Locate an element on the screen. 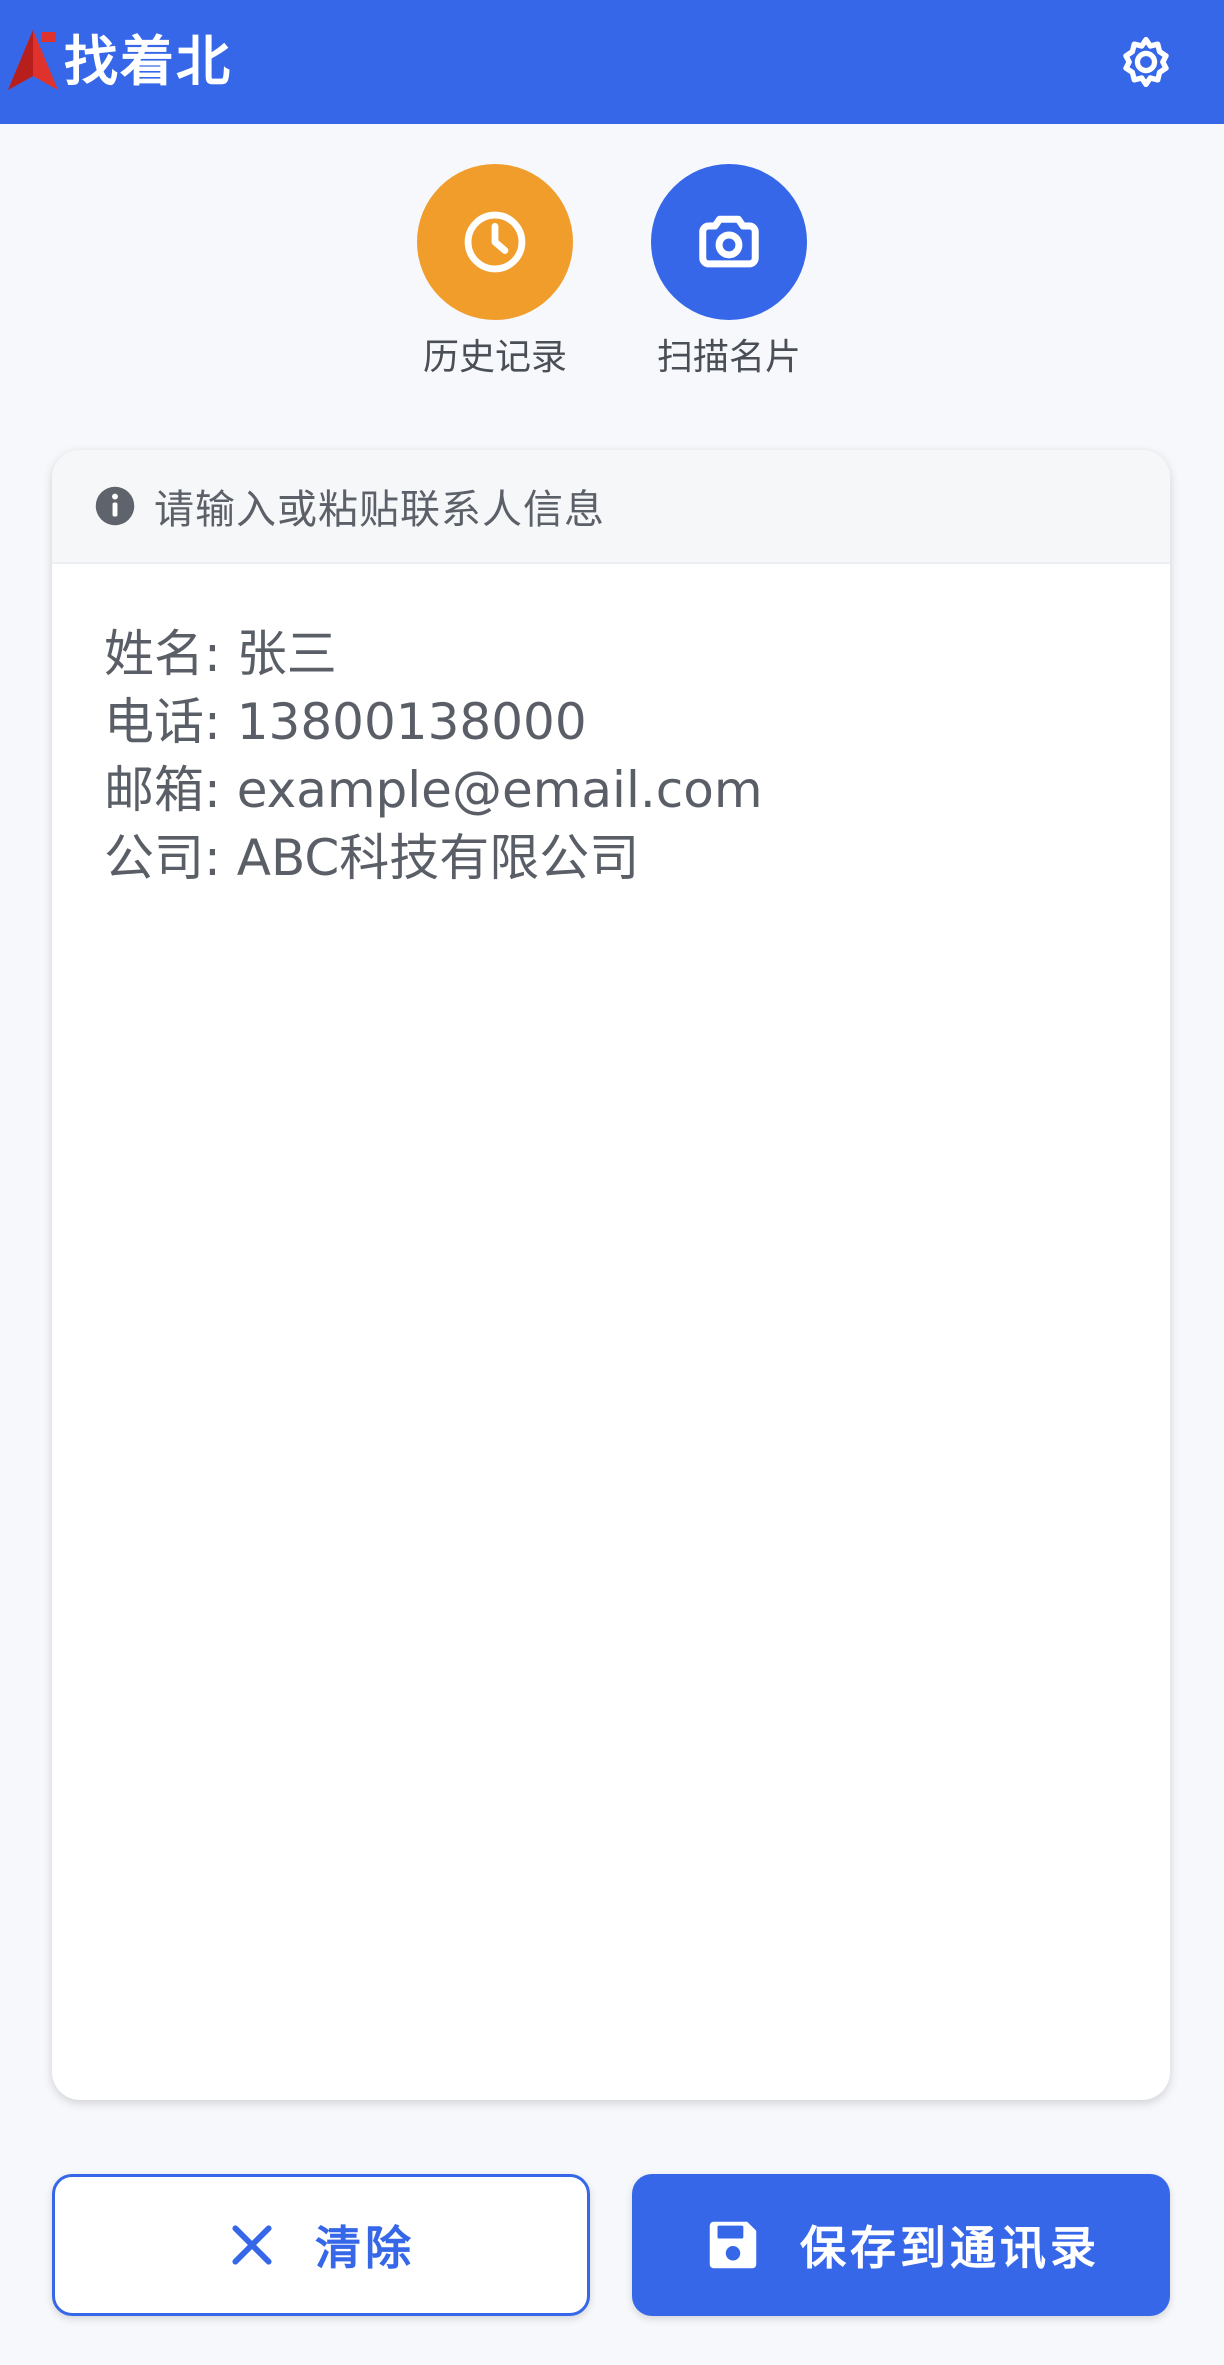  scan-card-label: 扫描名片 is located at coordinates (728, 357).